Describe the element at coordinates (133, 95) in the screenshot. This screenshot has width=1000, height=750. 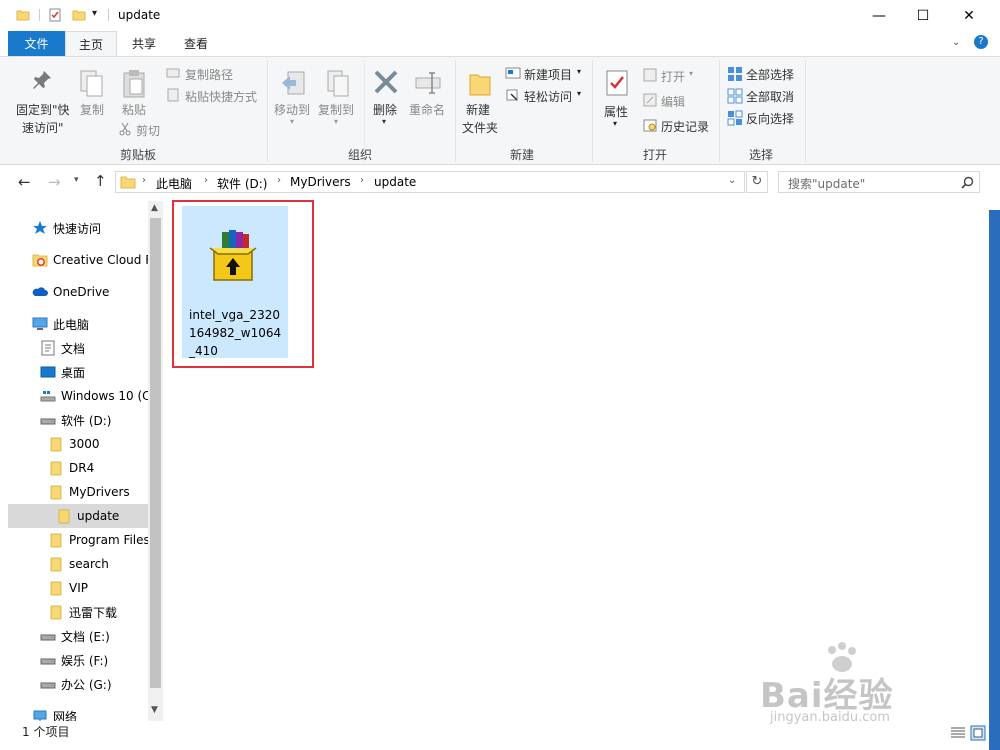
I see `paste-button: 粘贴` at that location.